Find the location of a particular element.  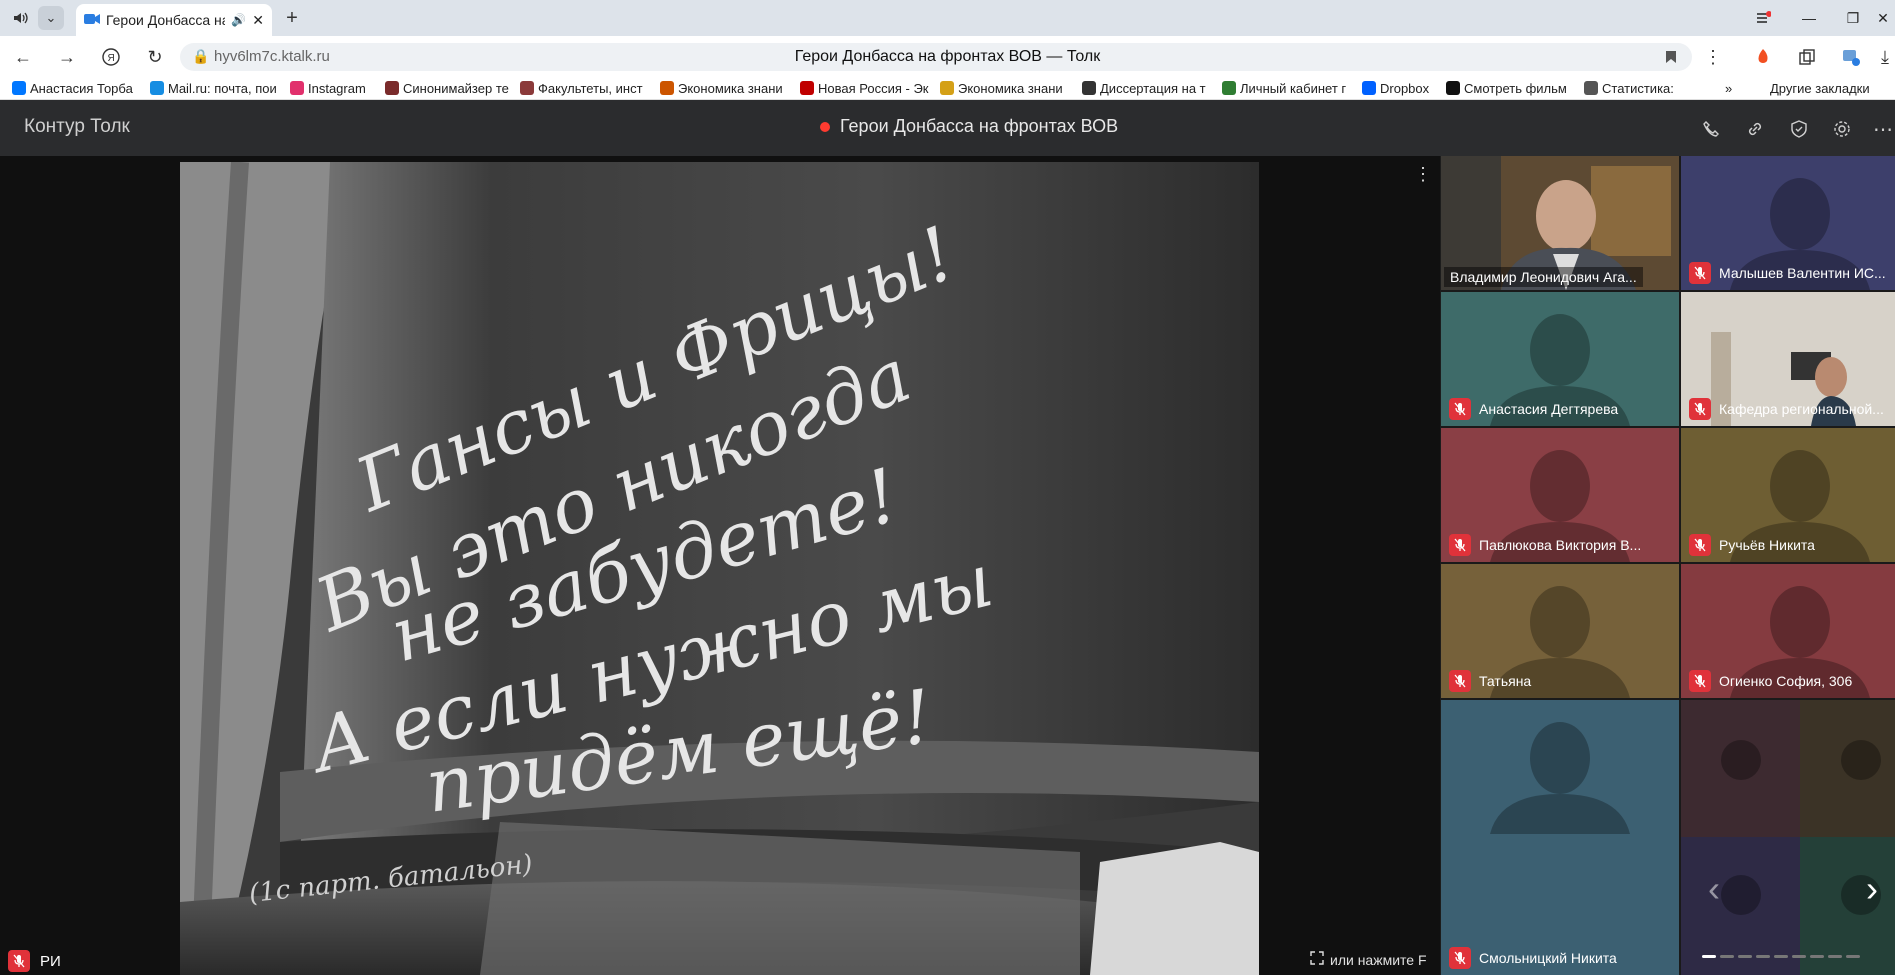

lock-icon: 🔒 is located at coordinates (200, 56).